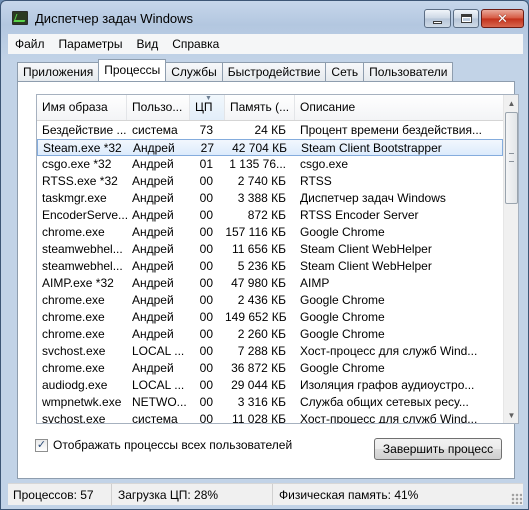  Describe the element at coordinates (274, 71) in the screenshot. I see `tab-performance: Быстродействие` at that location.